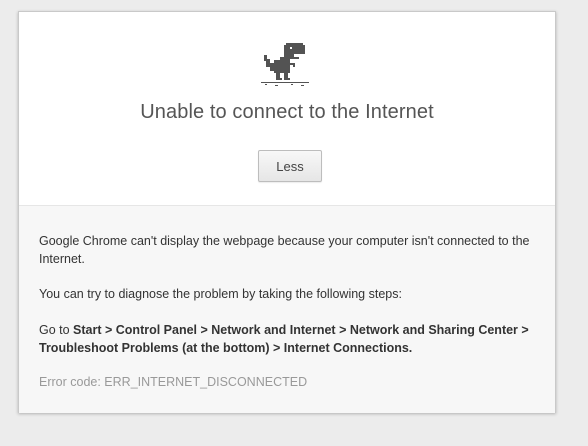  Describe the element at coordinates (290, 166) in the screenshot. I see `less-button: Less` at that location.